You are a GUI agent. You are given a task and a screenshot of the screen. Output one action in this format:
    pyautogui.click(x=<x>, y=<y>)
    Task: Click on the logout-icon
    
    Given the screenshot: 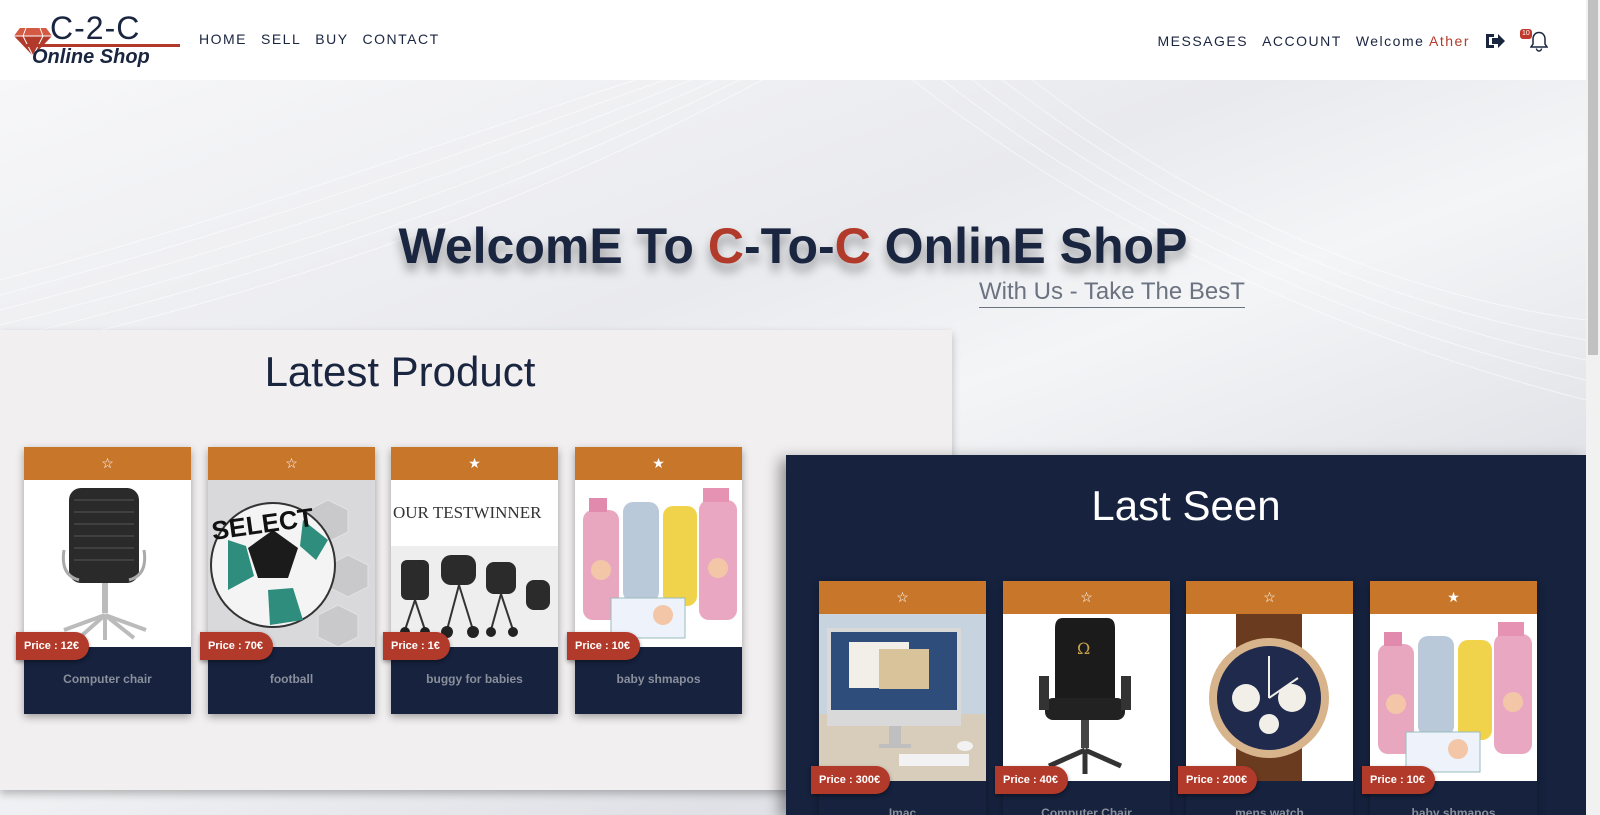 What is the action you would take?
    pyautogui.click(x=1495, y=41)
    